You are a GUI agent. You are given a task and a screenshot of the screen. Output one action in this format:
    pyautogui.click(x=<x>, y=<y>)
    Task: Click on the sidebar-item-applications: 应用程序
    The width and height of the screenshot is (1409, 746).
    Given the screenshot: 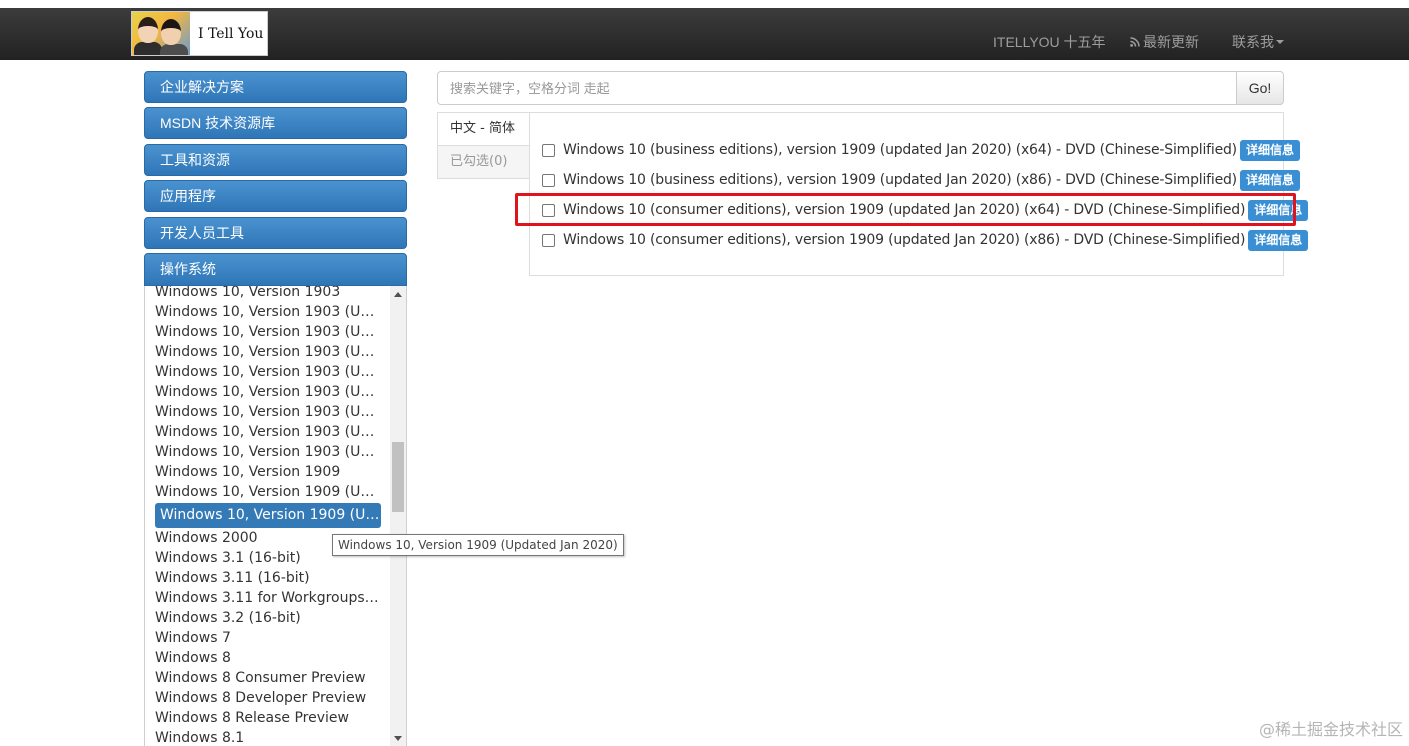 What is the action you would take?
    pyautogui.click(x=275, y=196)
    